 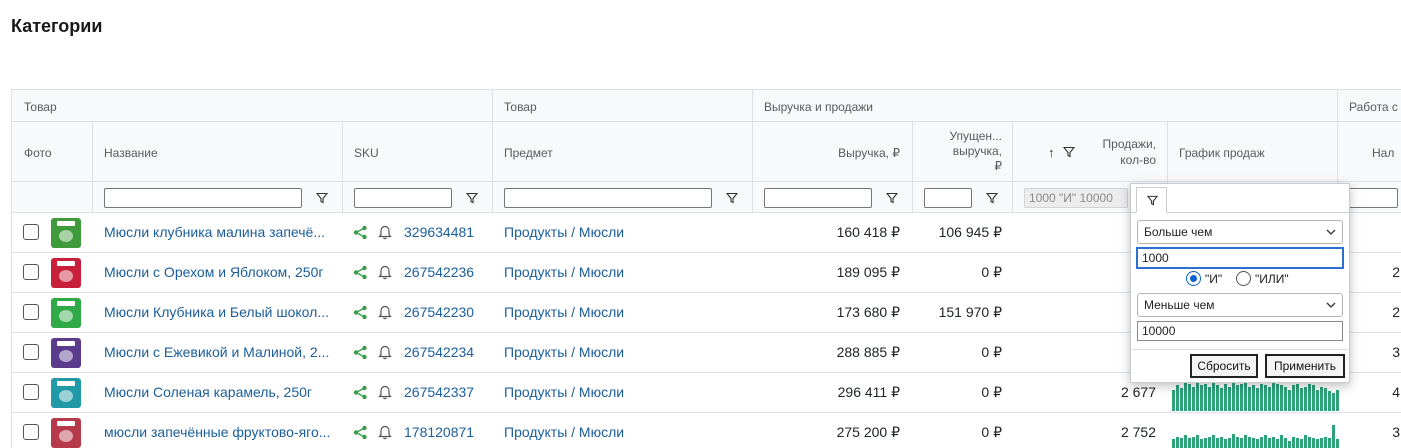 What do you see at coordinates (1243, 278) in the screenshot?
I see `or-radio` at bounding box center [1243, 278].